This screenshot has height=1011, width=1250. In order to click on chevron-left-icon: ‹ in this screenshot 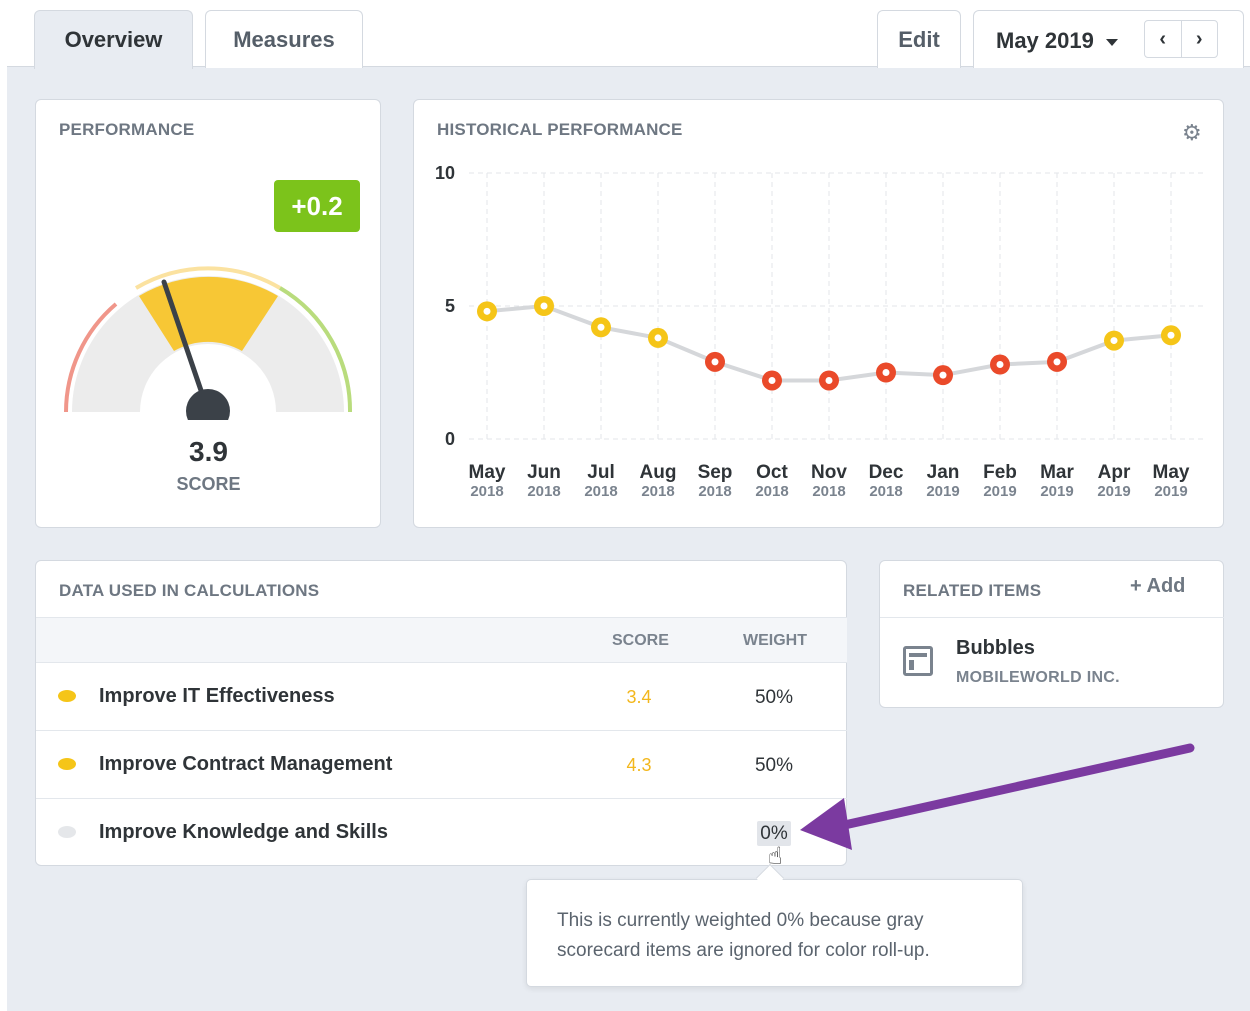, I will do `click(1163, 38)`.